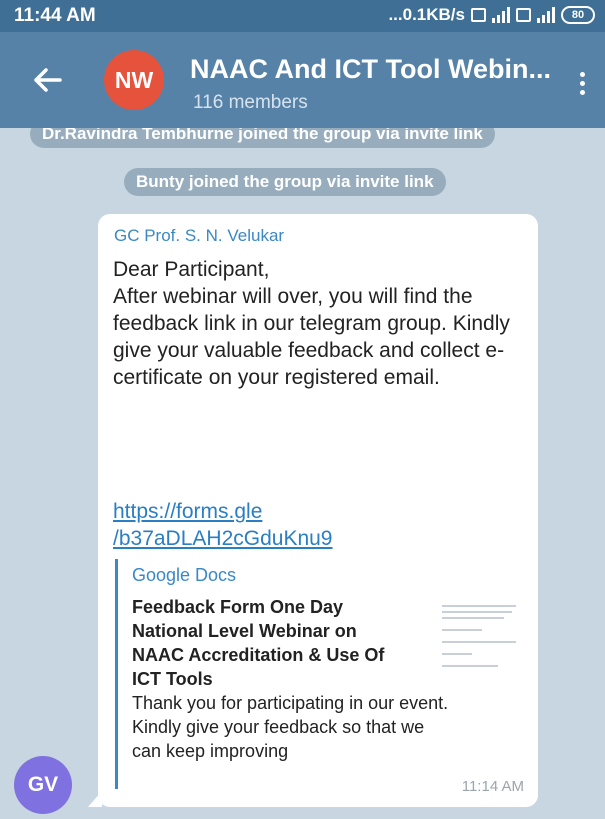  What do you see at coordinates (172, 679) in the screenshot?
I see `preview-title-line: ICT Tools` at bounding box center [172, 679].